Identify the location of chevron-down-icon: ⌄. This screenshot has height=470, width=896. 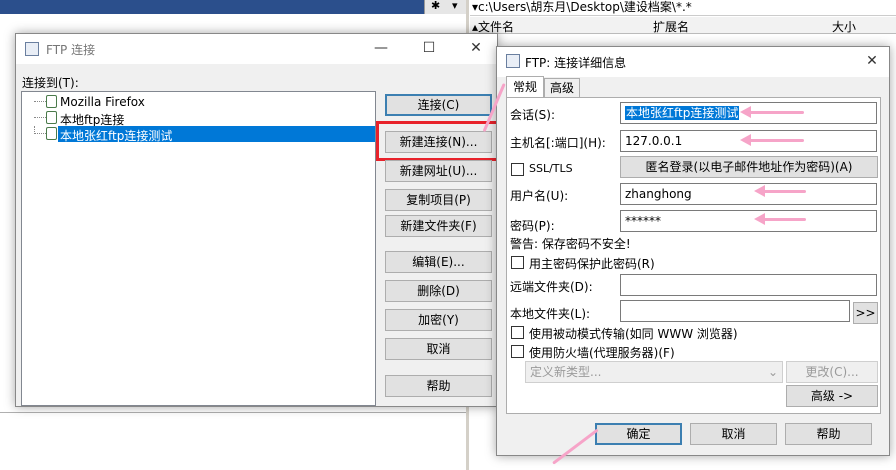
(772, 372).